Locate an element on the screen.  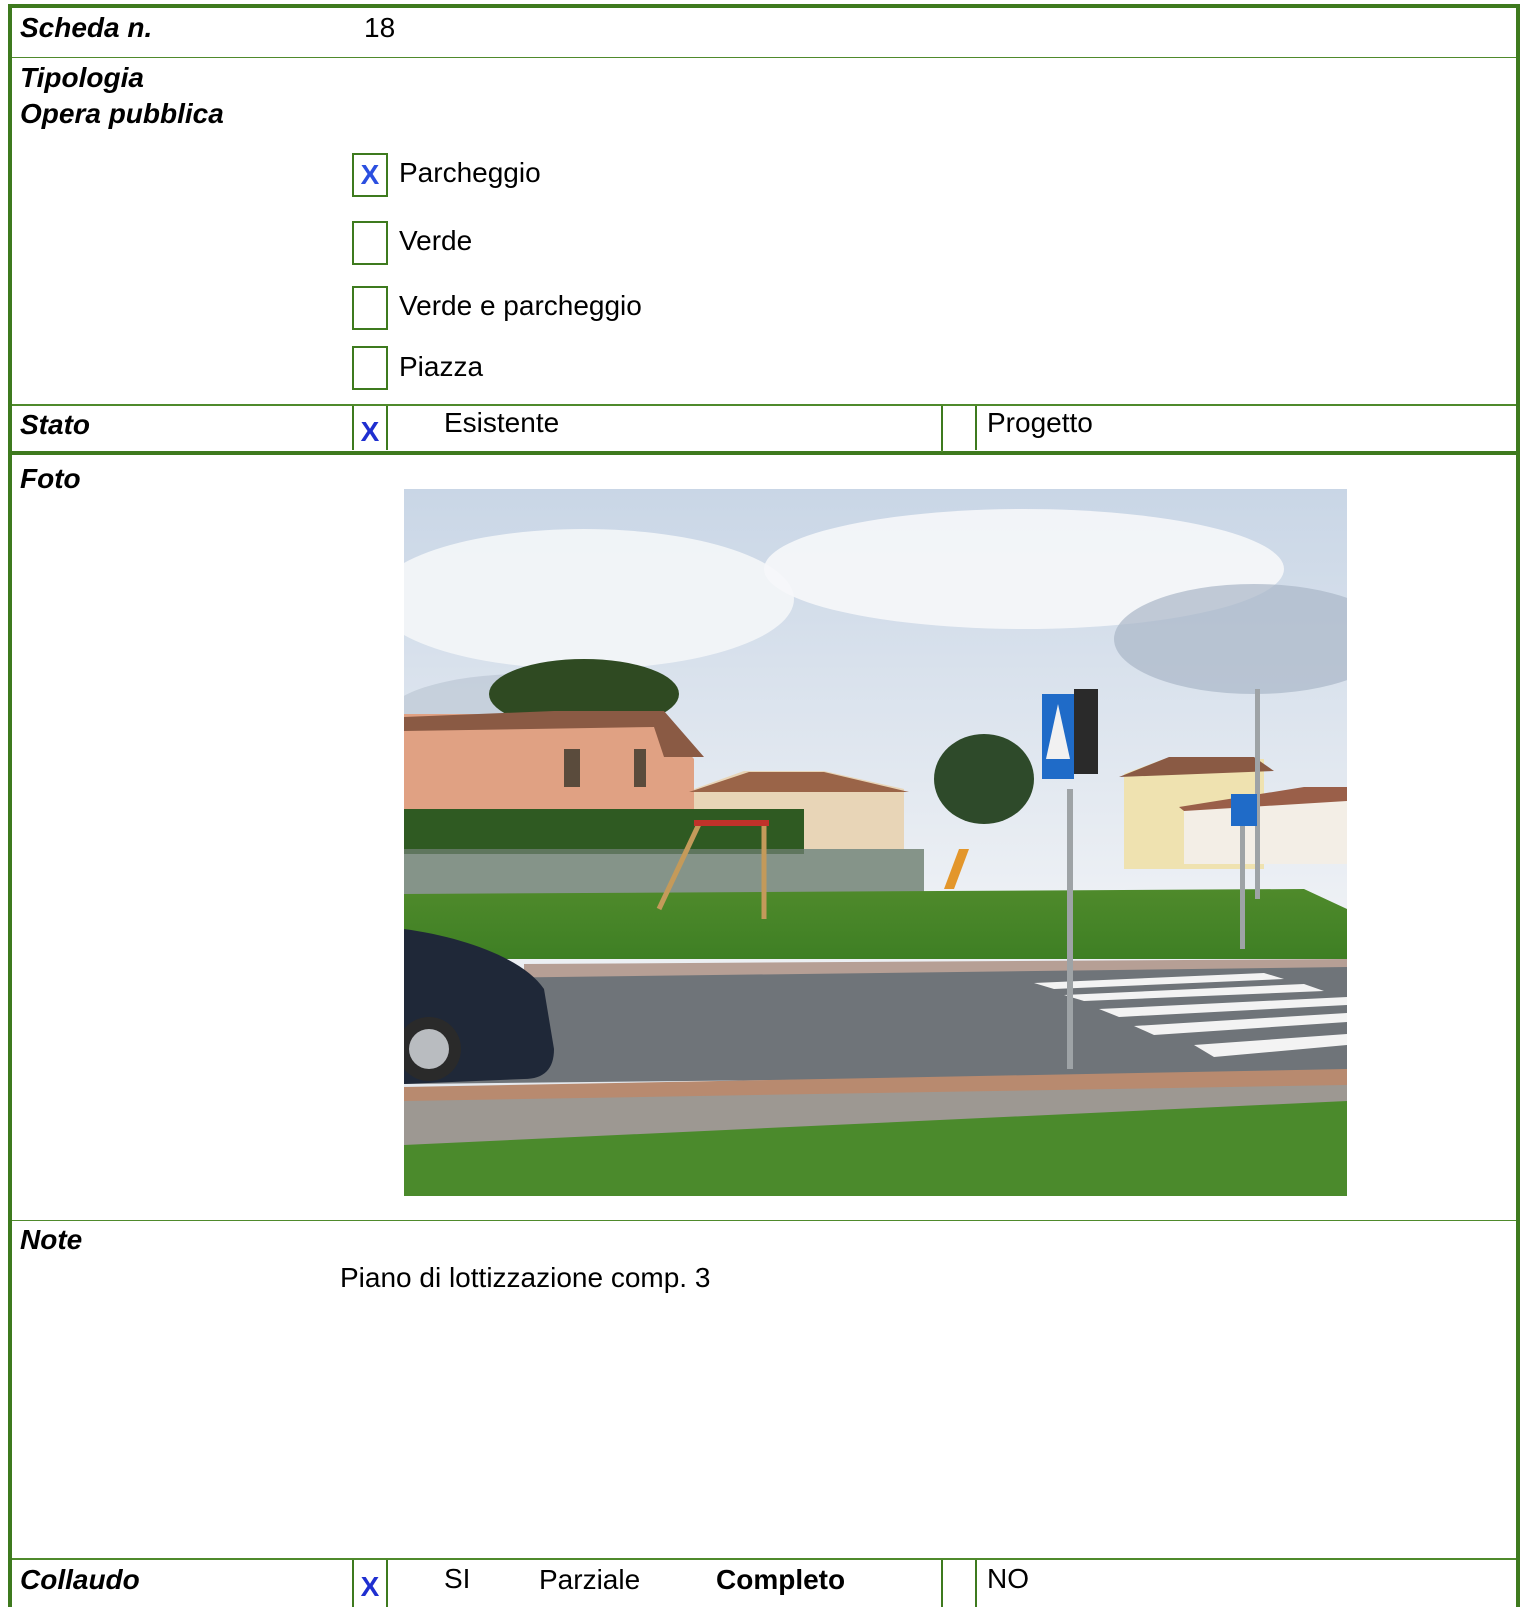
option-parcheggio-label: Parcheggio is located at coordinates (470, 172).